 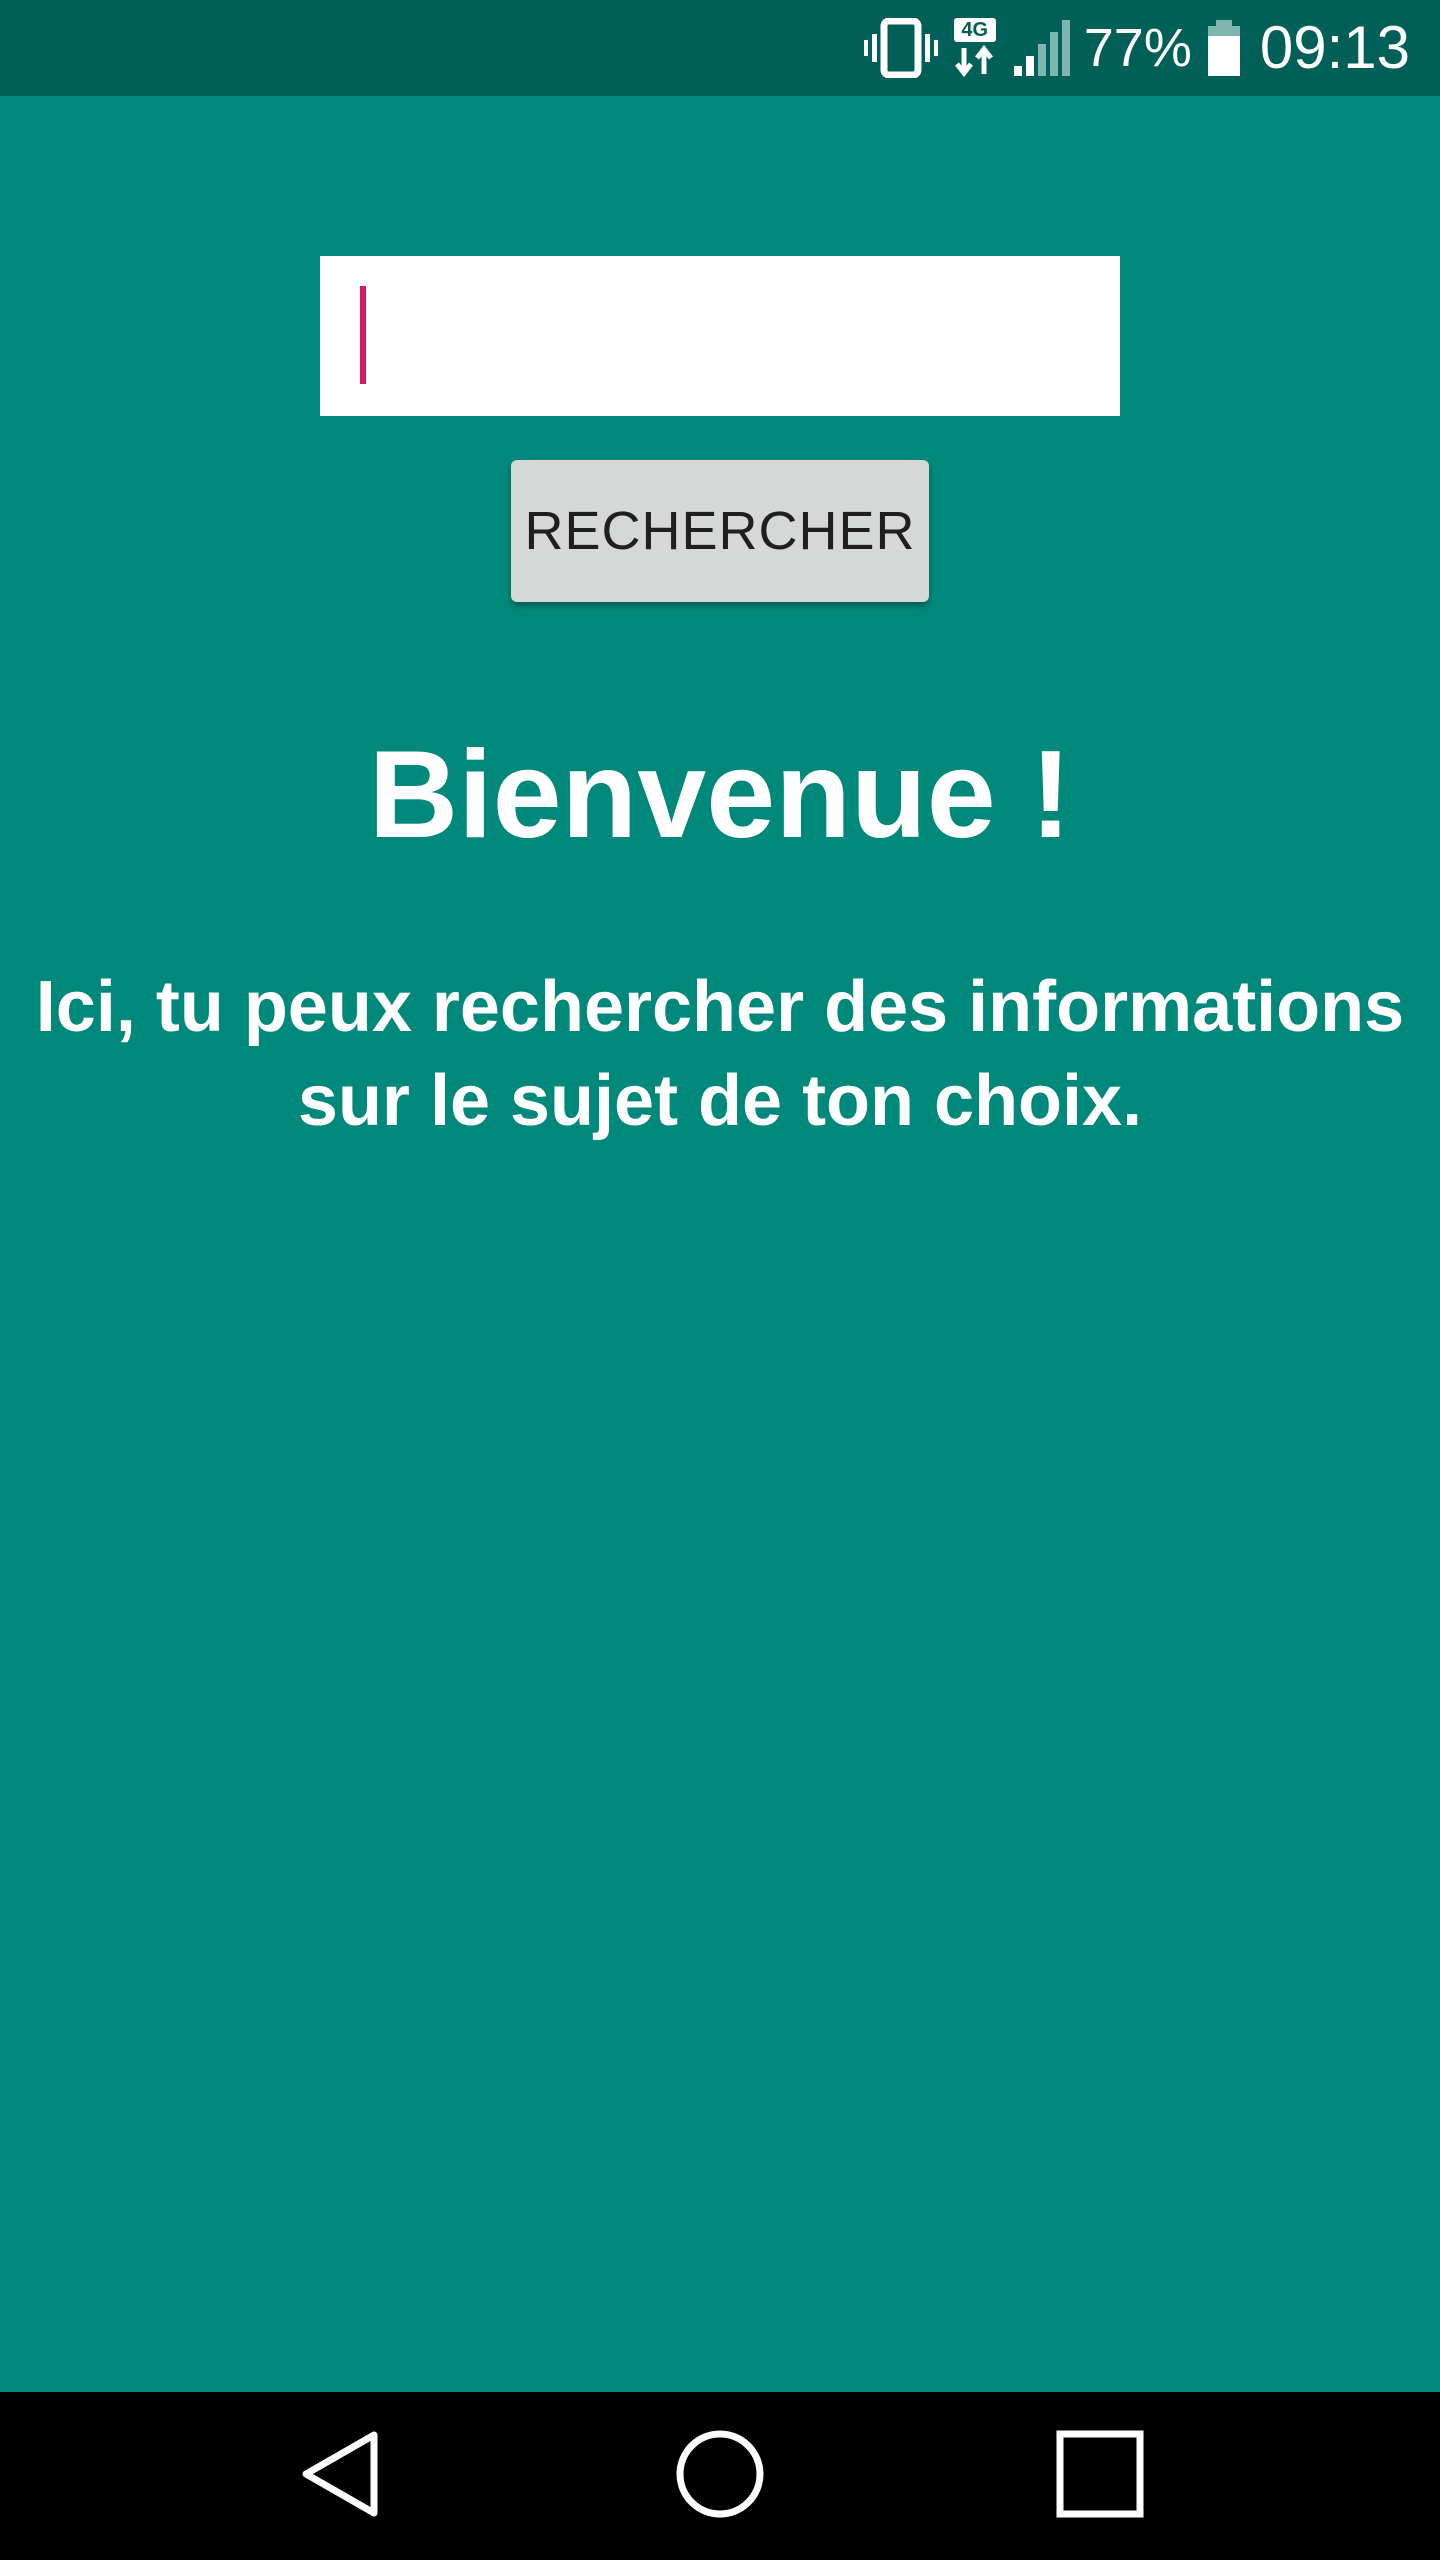 I want to click on battery-icon, so click(x=1224, y=48).